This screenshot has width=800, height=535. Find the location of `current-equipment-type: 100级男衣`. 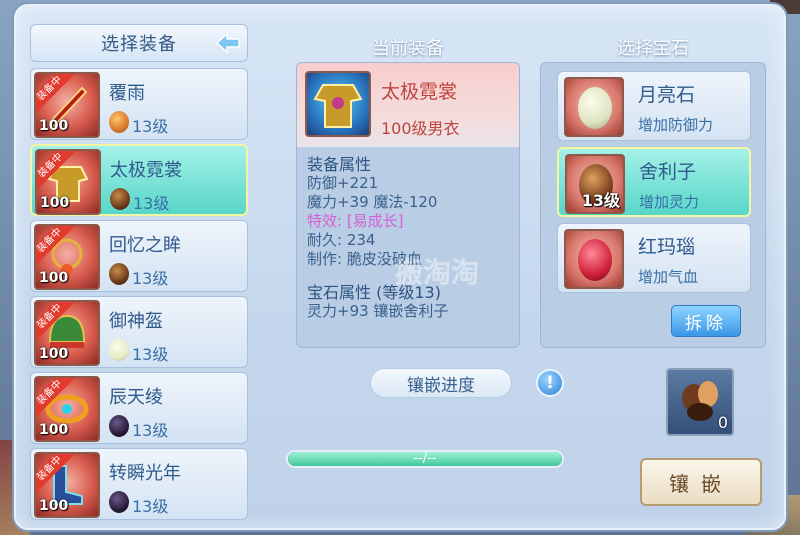

current-equipment-type: 100级男衣 is located at coordinates (420, 128).